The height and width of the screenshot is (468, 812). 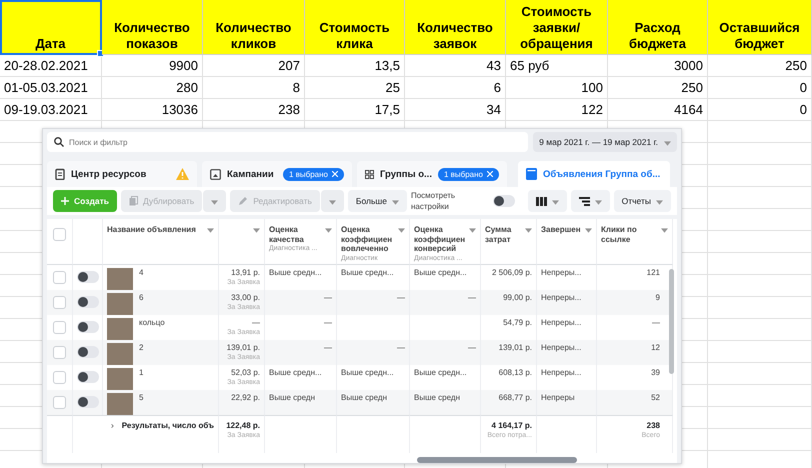 I want to click on table-cell: 0, so click(x=760, y=88).